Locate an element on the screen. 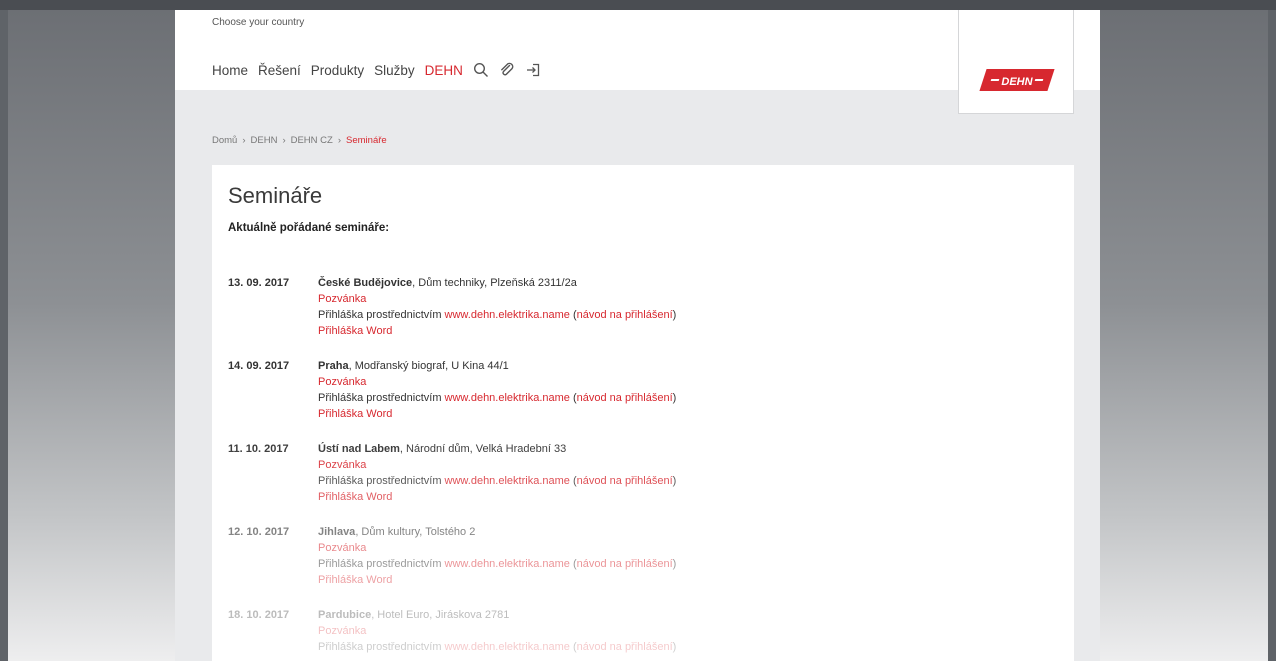 This screenshot has height=661, width=1276. breadcrumb-dehn: DEHN is located at coordinates (264, 140).